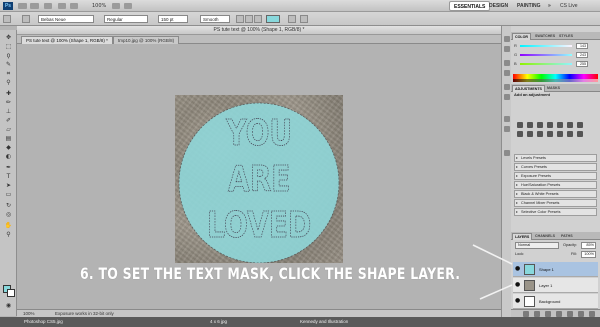 This screenshot has width=600, height=327. I want to click on shape-tool-icon: ▭, so click(8, 194).